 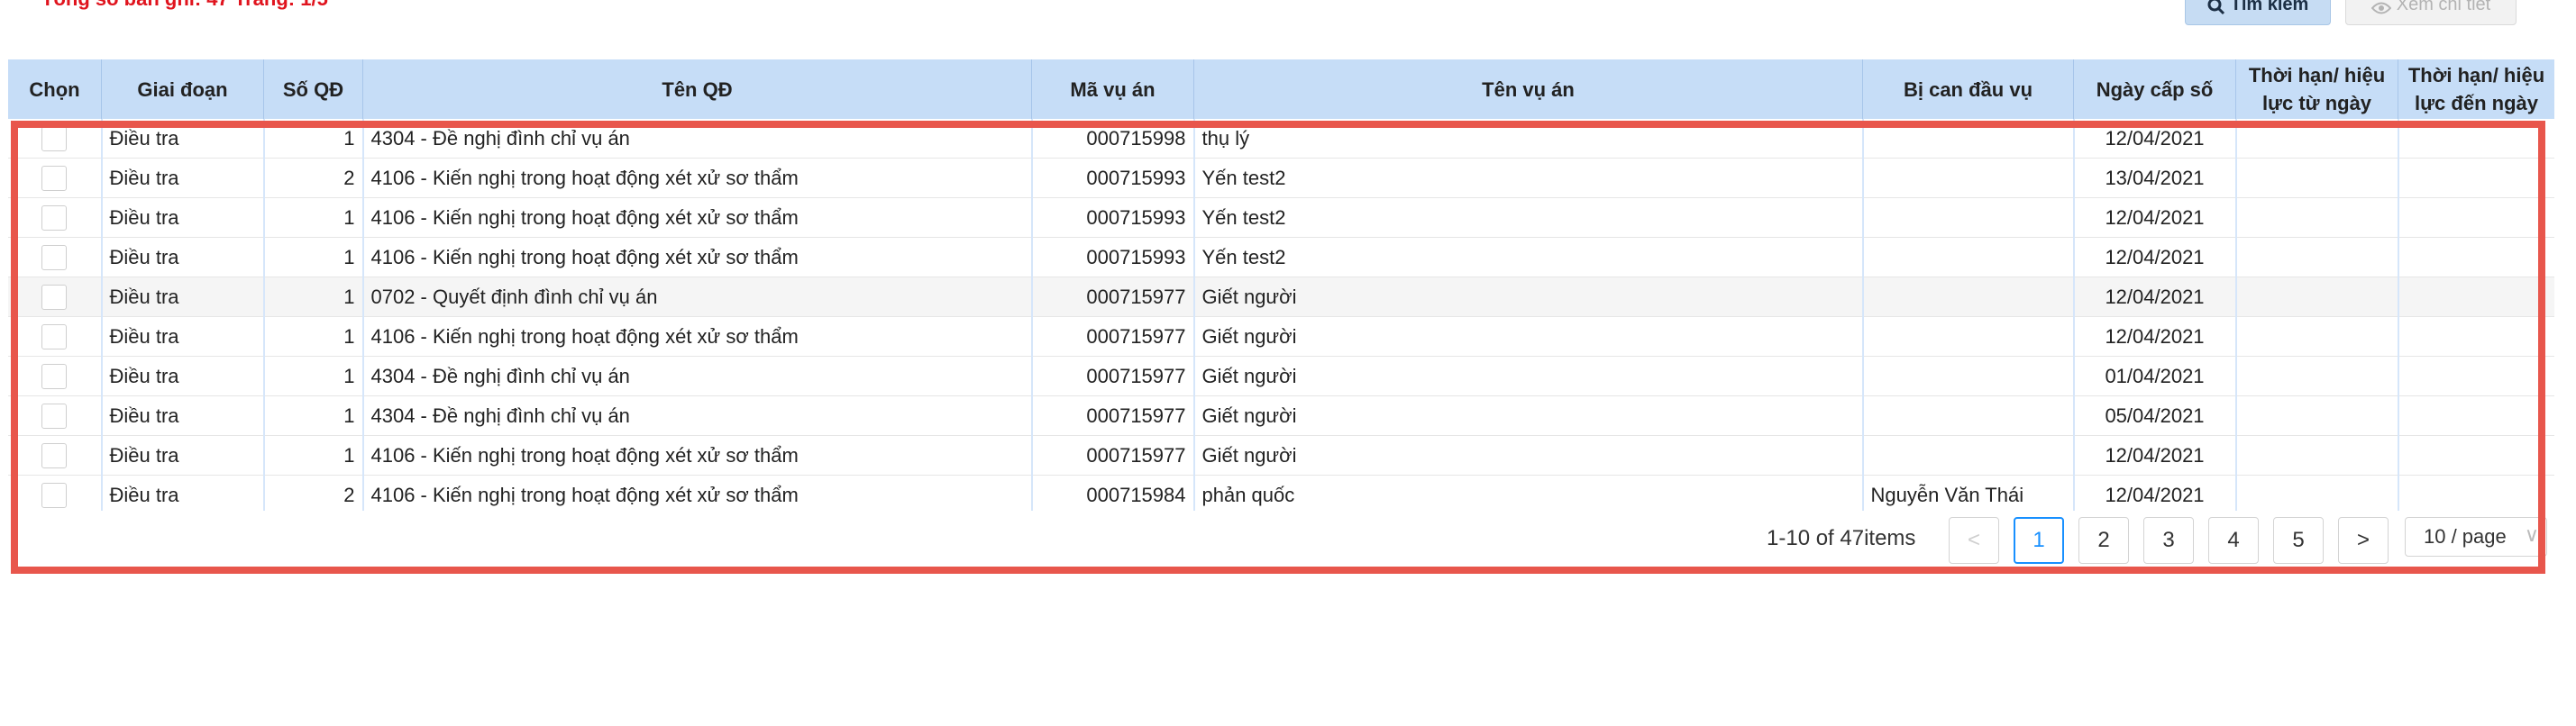 What do you see at coordinates (313, 178) in the screenshot?
I see `cell-decision-no: 2` at bounding box center [313, 178].